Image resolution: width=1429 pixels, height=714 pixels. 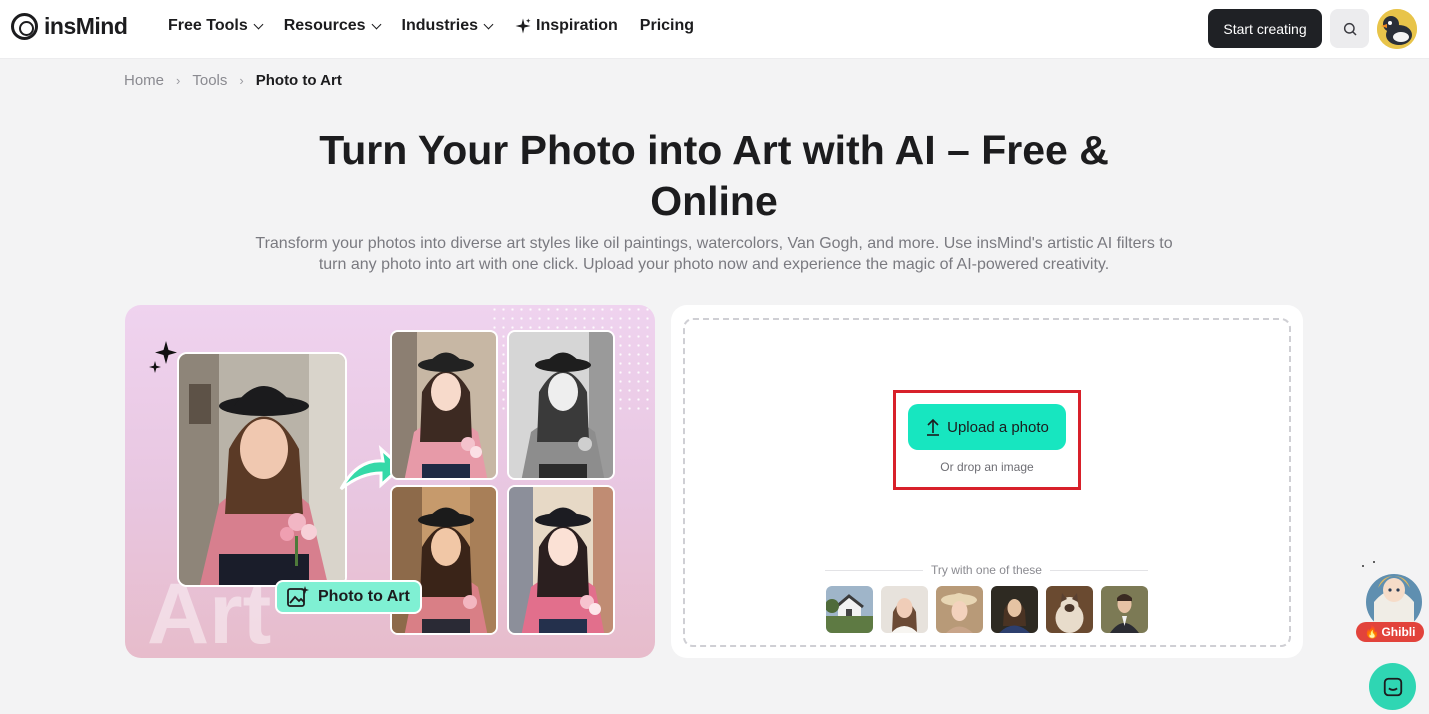 I want to click on breadcrumb-tools: Tools, so click(x=209, y=80).